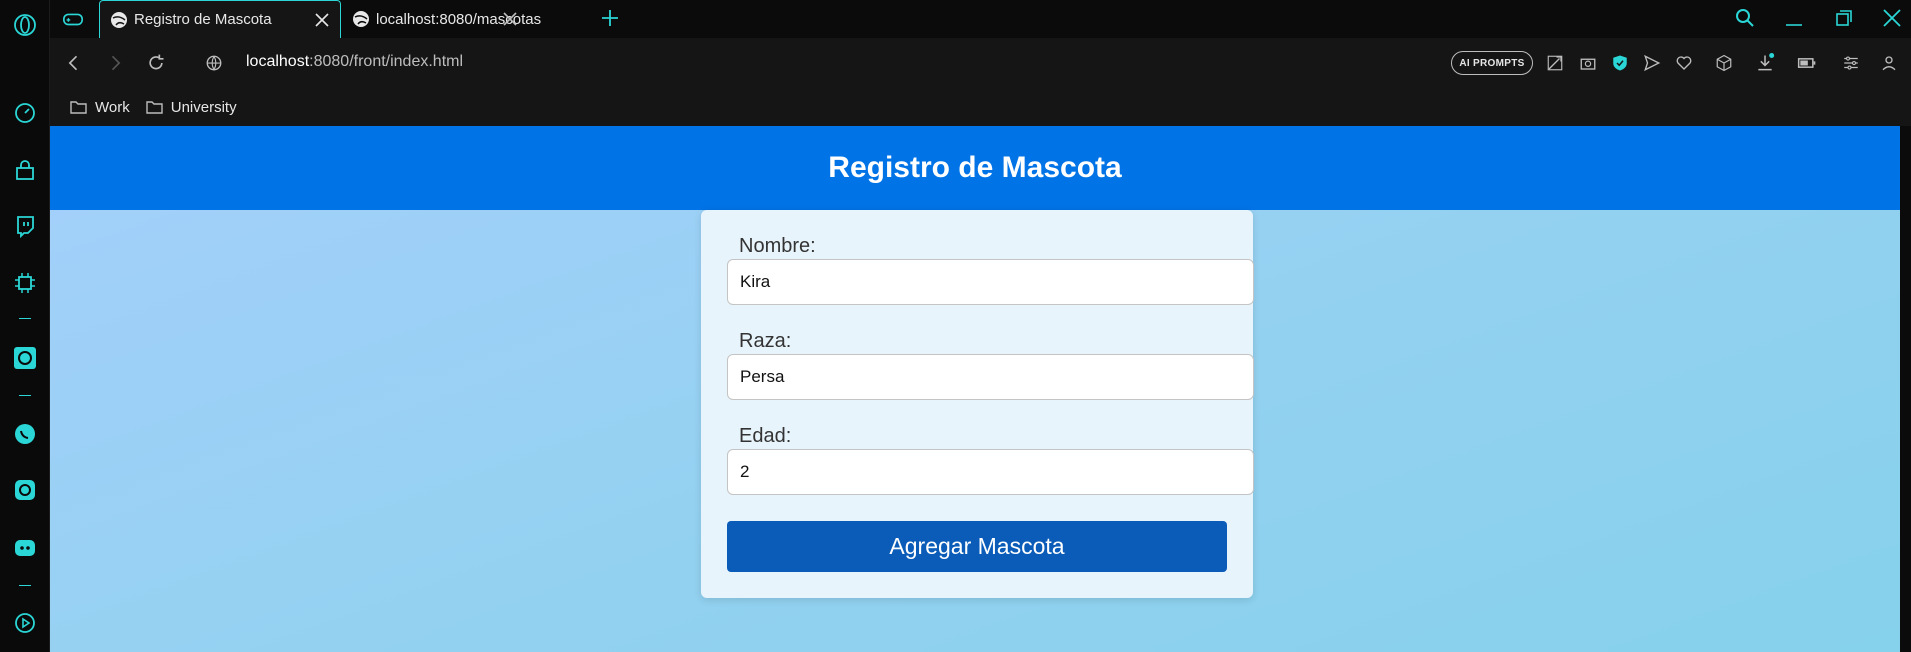  I want to click on discord-icon, so click(25, 548).